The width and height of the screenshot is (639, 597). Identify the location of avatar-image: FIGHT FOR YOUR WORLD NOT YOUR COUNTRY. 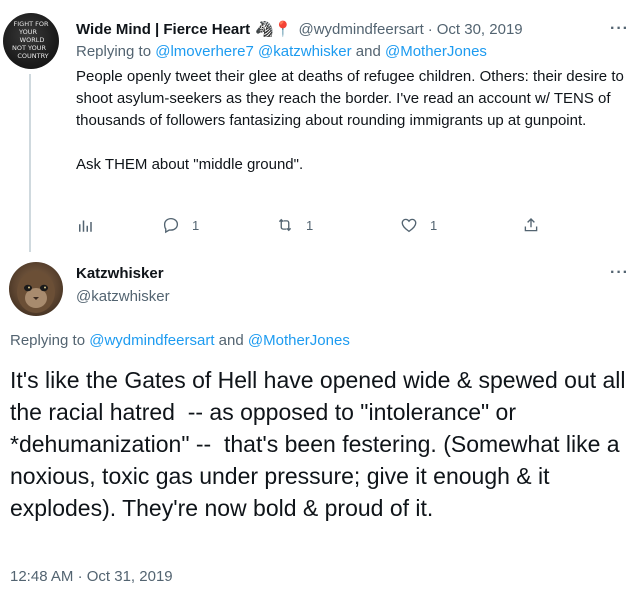
(30, 40).